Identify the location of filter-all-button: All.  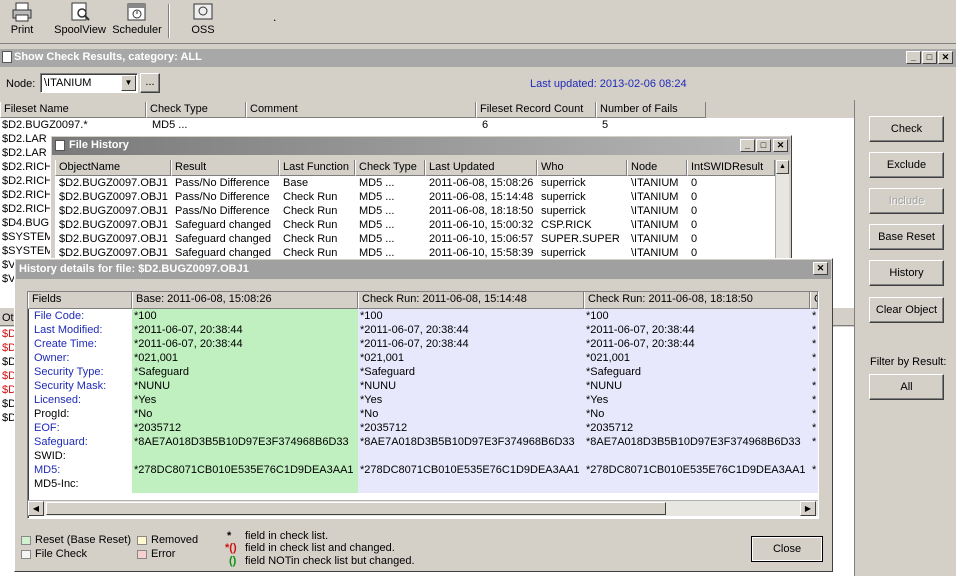
(906, 387).